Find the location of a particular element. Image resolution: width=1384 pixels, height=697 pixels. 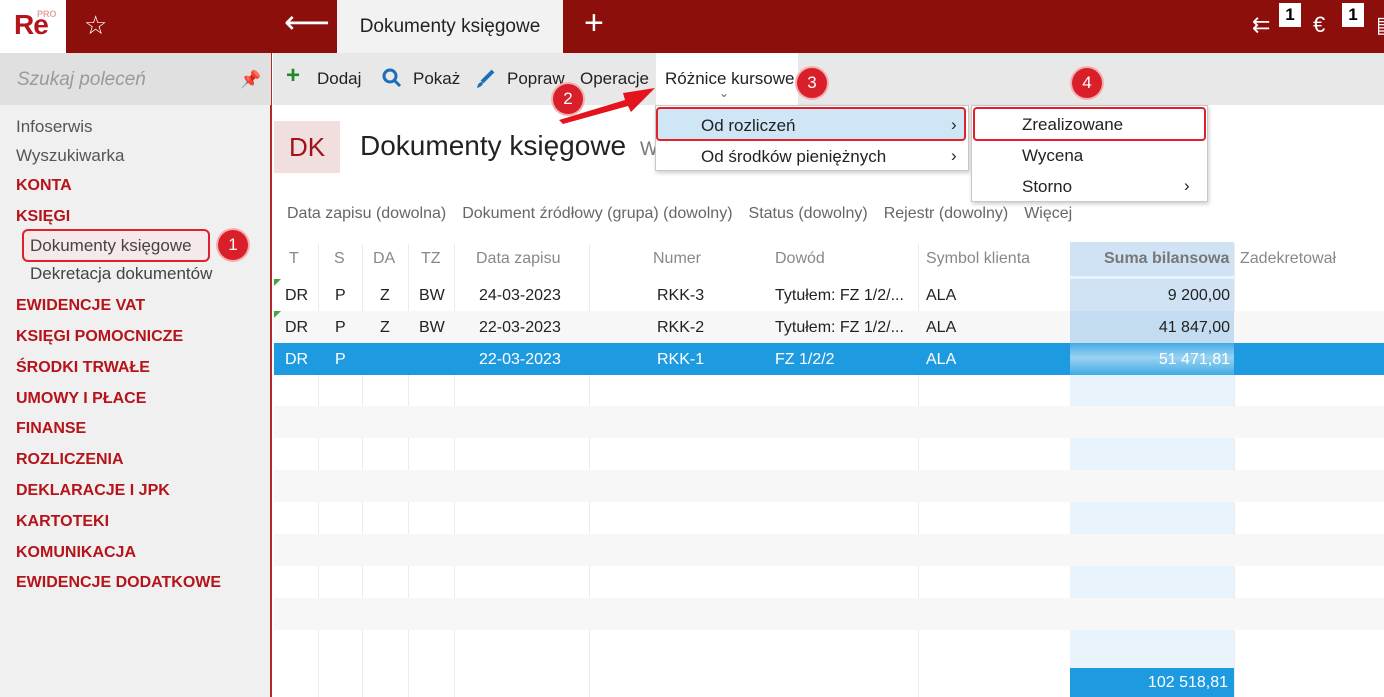

sidebar-item-umowy-place: UMOWY I PŁACE is located at coordinates (81, 399).